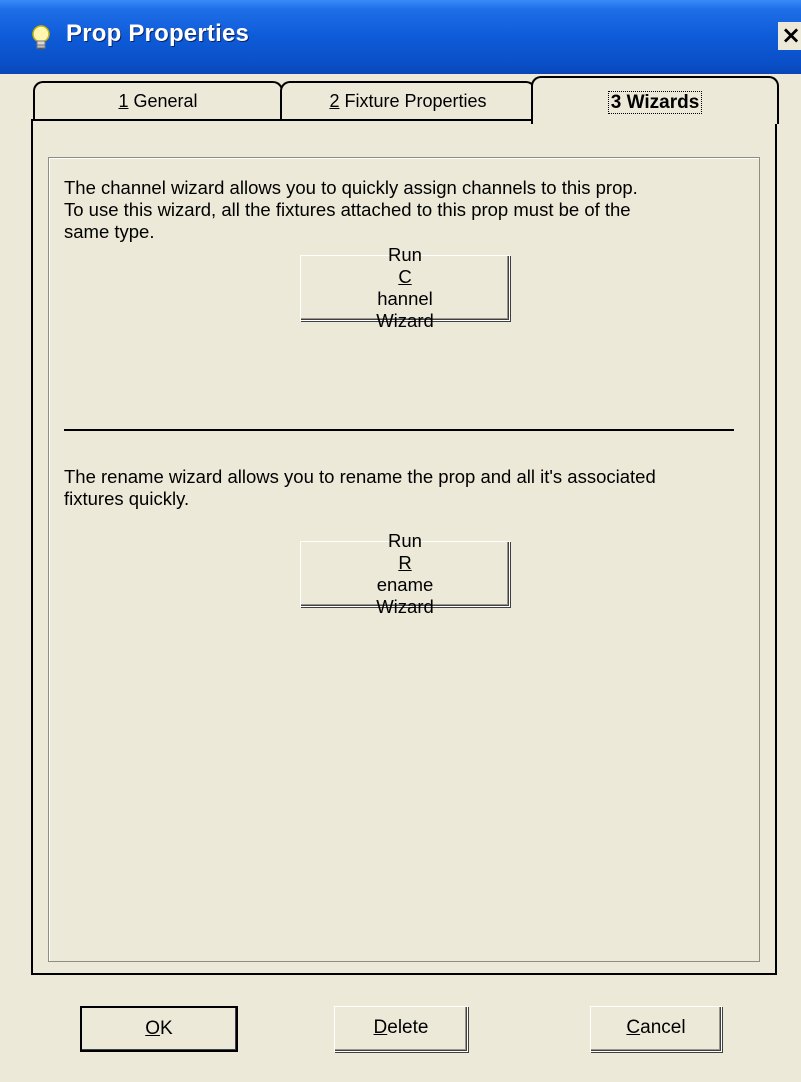  What do you see at coordinates (123, 101) in the screenshot?
I see `tab-general-key: 1` at bounding box center [123, 101].